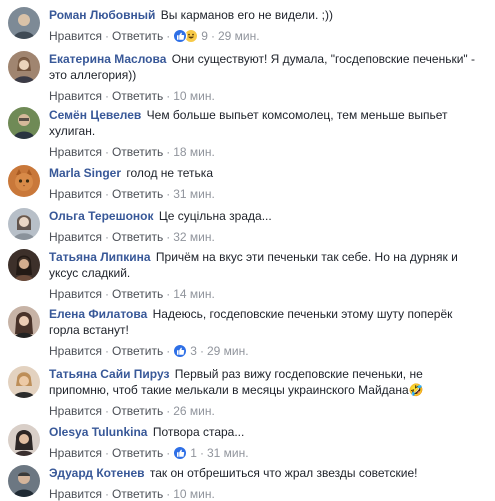 The height and width of the screenshot is (501, 495). I want to click on reaction-count: 1, so click(193, 452).